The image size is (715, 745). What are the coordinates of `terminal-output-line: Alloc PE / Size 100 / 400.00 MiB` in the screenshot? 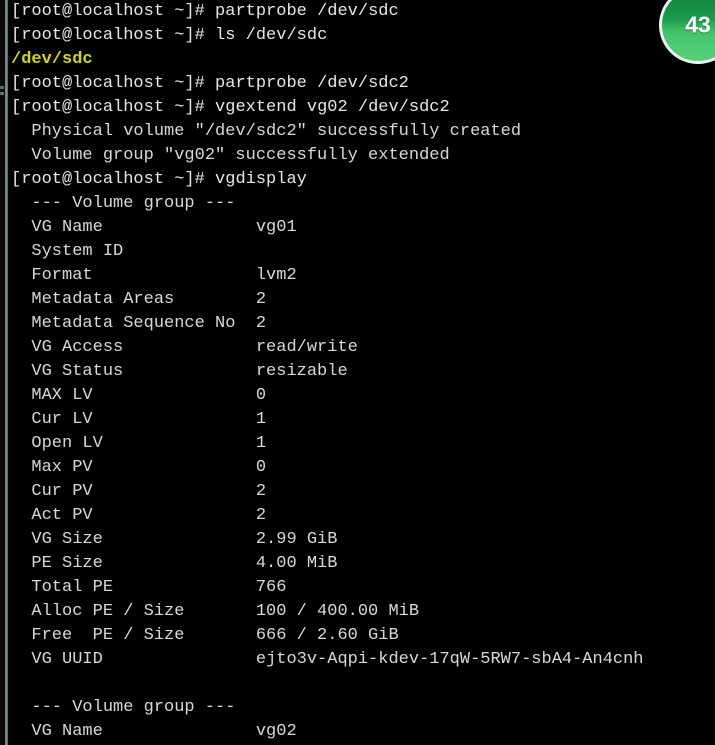 It's located at (357, 612).